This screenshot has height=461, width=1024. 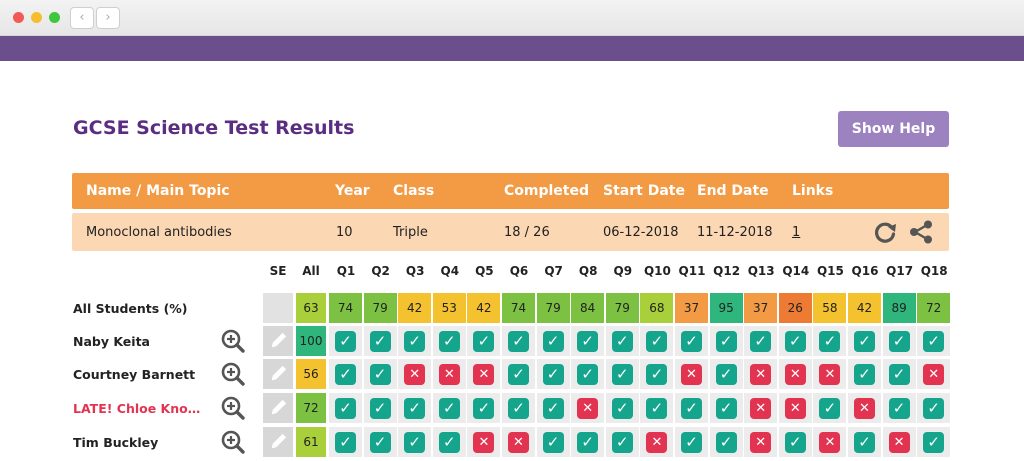 I want to click on column-header-question: Q11, so click(x=692, y=271).